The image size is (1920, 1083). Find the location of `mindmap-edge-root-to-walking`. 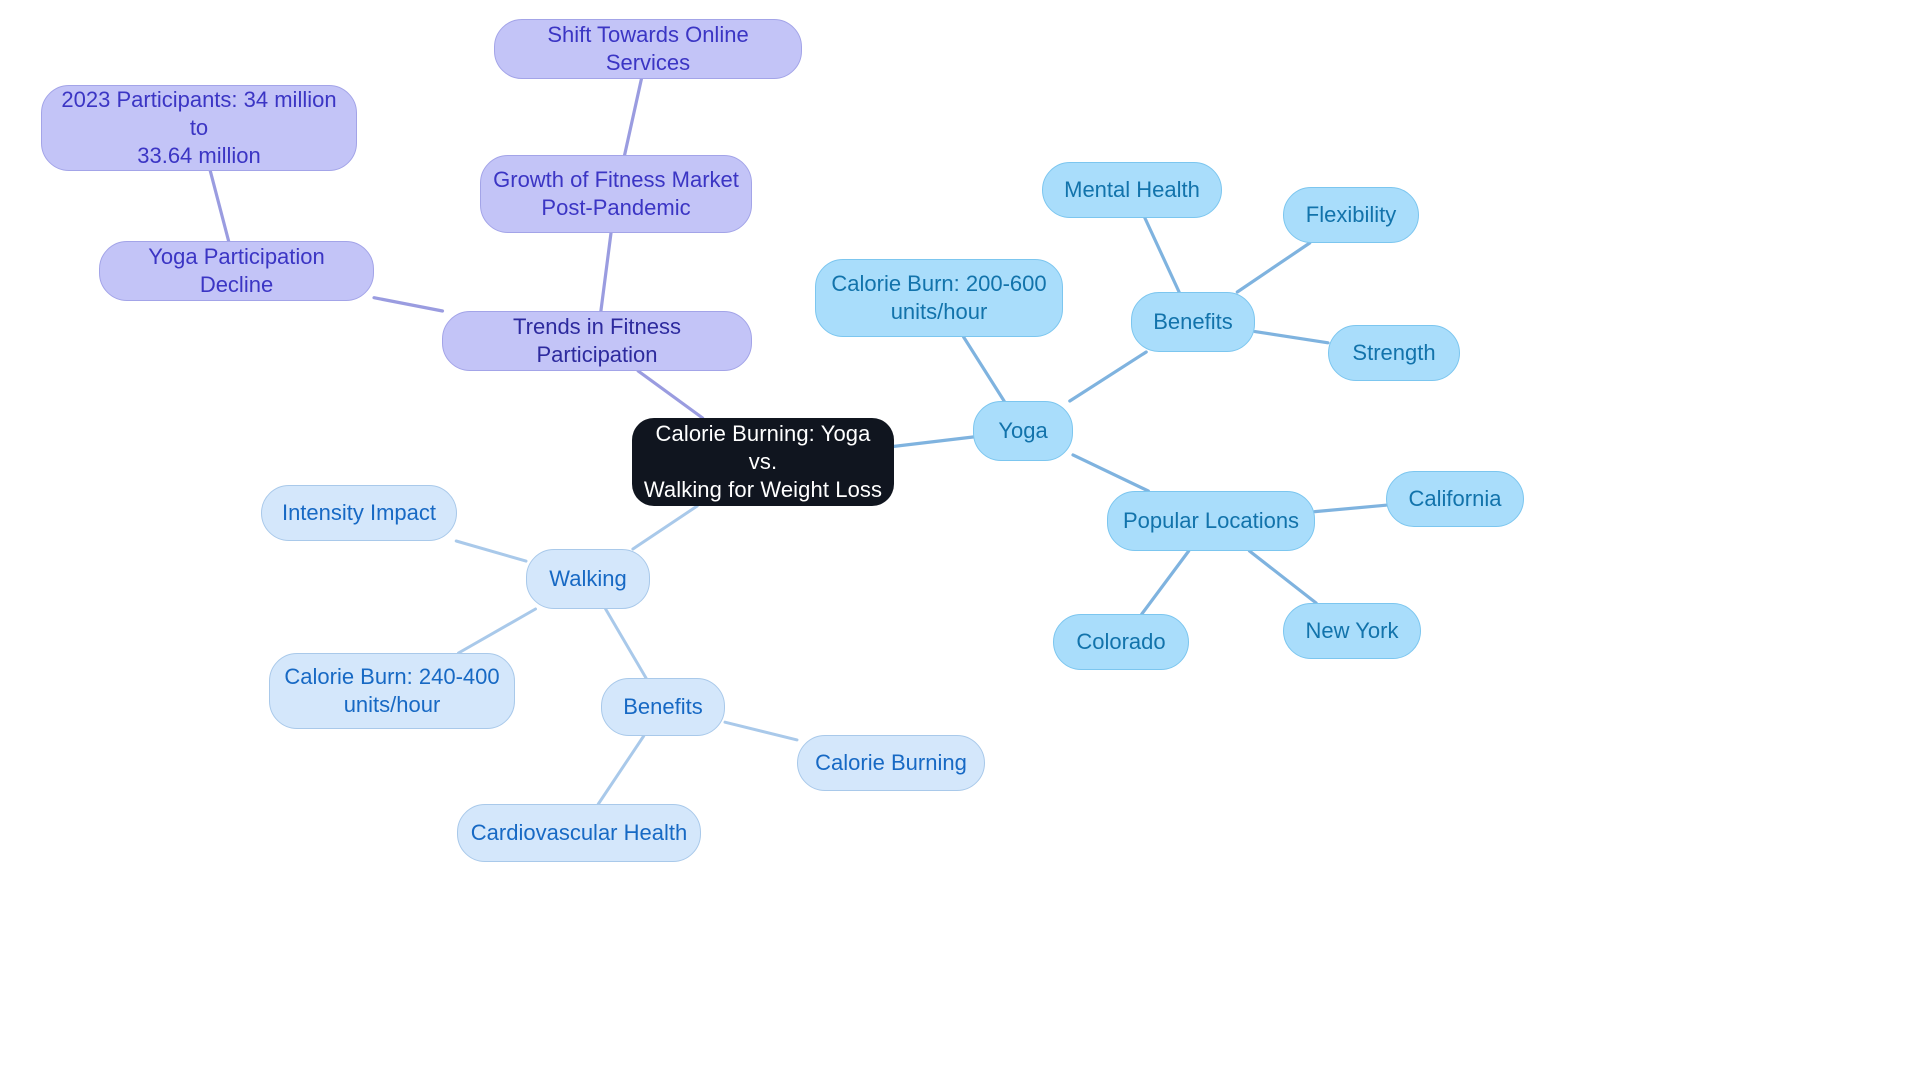

mindmap-edge-root-to-walking is located at coordinates (665, 527).